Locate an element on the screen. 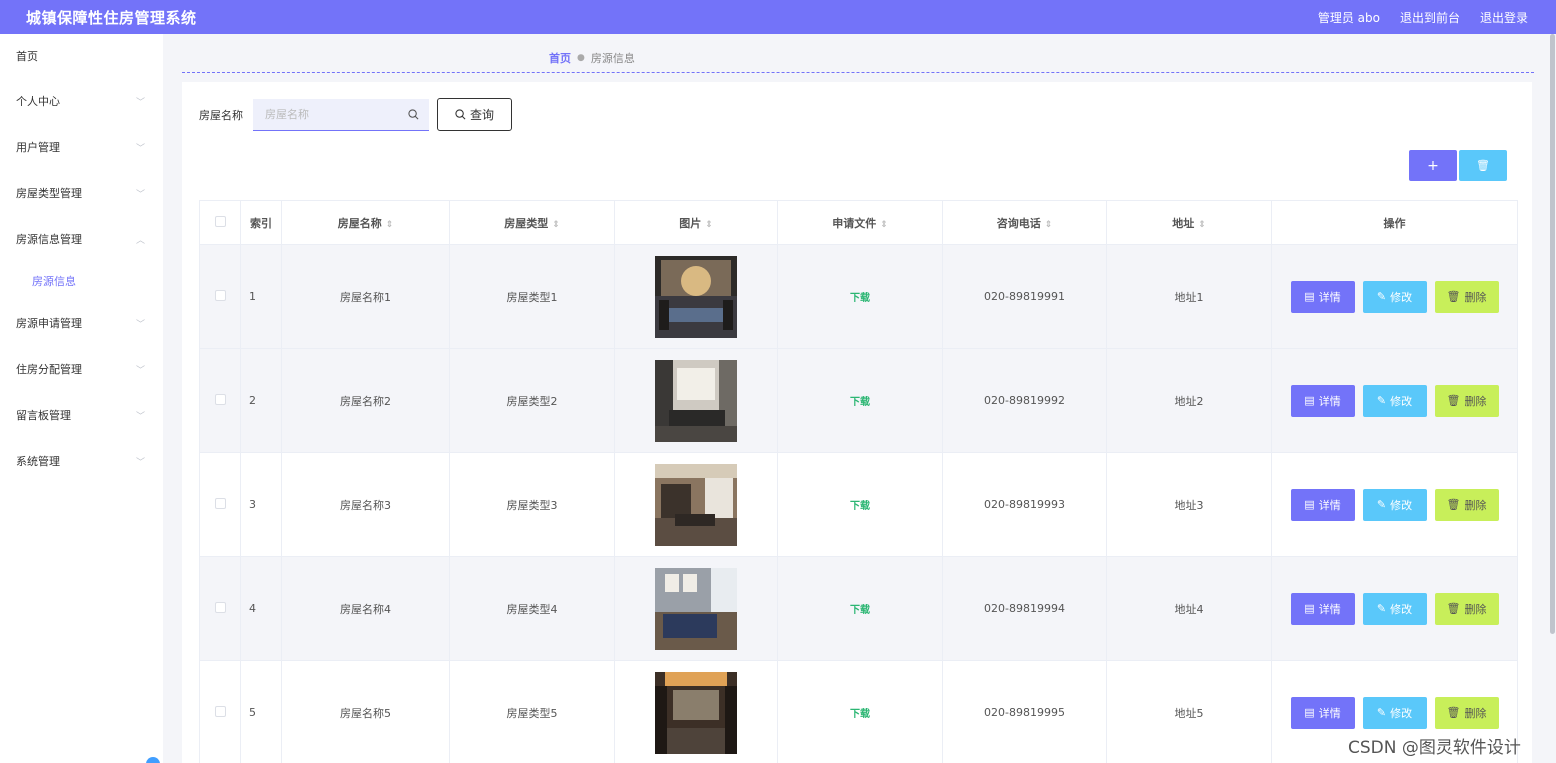 The height and width of the screenshot is (763, 1556). column-header-image: 图片 ⇕ is located at coordinates (696, 222).